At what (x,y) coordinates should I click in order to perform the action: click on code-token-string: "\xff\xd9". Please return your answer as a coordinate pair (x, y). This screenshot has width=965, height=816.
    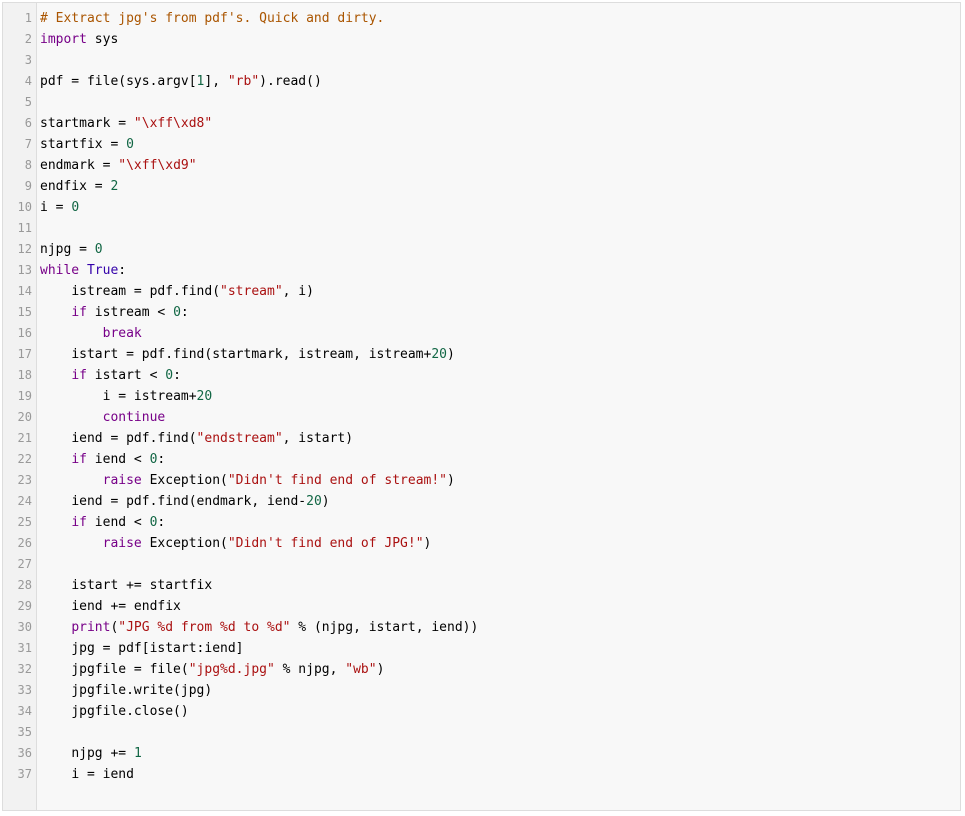
    Looking at the image, I should click on (157, 165).